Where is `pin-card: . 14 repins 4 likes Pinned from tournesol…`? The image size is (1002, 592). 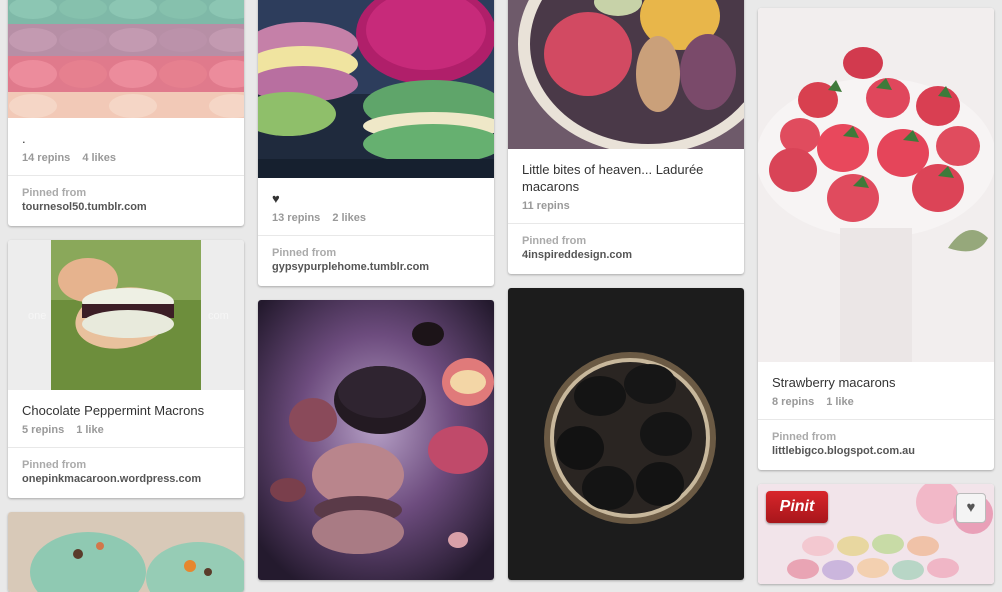
pin-card: . 14 repins 4 likes Pinned from tournesol… is located at coordinates (126, 113).